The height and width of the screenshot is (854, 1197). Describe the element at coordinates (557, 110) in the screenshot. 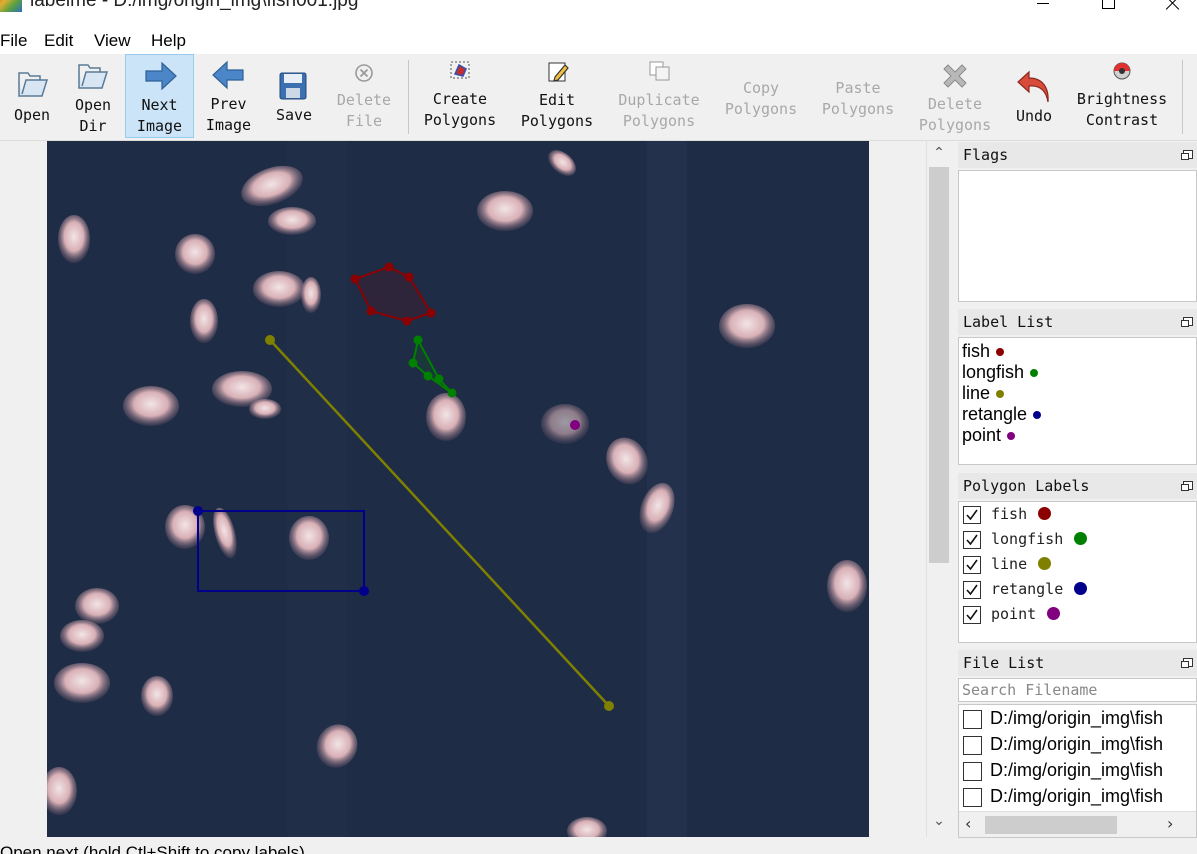

I see `edit-polygons-label: Edit Polygons` at that location.